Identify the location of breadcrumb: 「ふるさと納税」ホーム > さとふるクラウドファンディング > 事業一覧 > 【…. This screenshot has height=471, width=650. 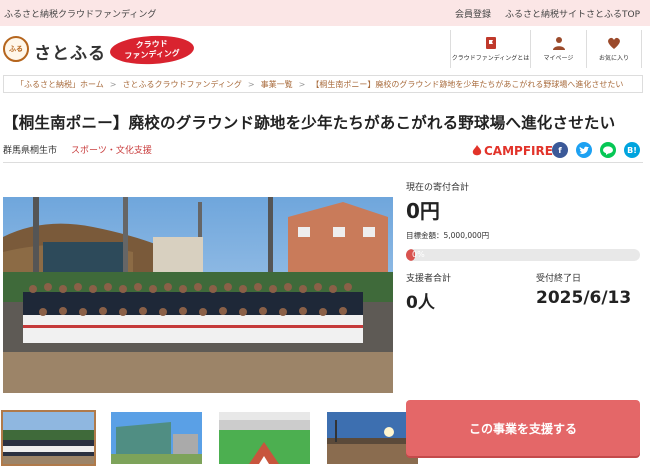
(323, 84).